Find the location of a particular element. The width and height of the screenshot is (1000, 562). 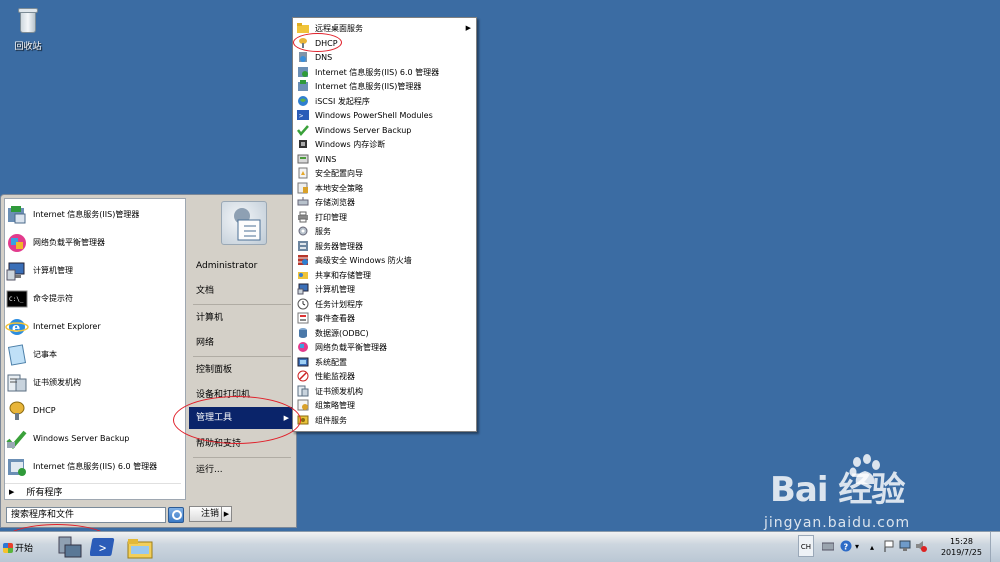

all-programs-button: ▶ 所有程序 is located at coordinates (93, 491).